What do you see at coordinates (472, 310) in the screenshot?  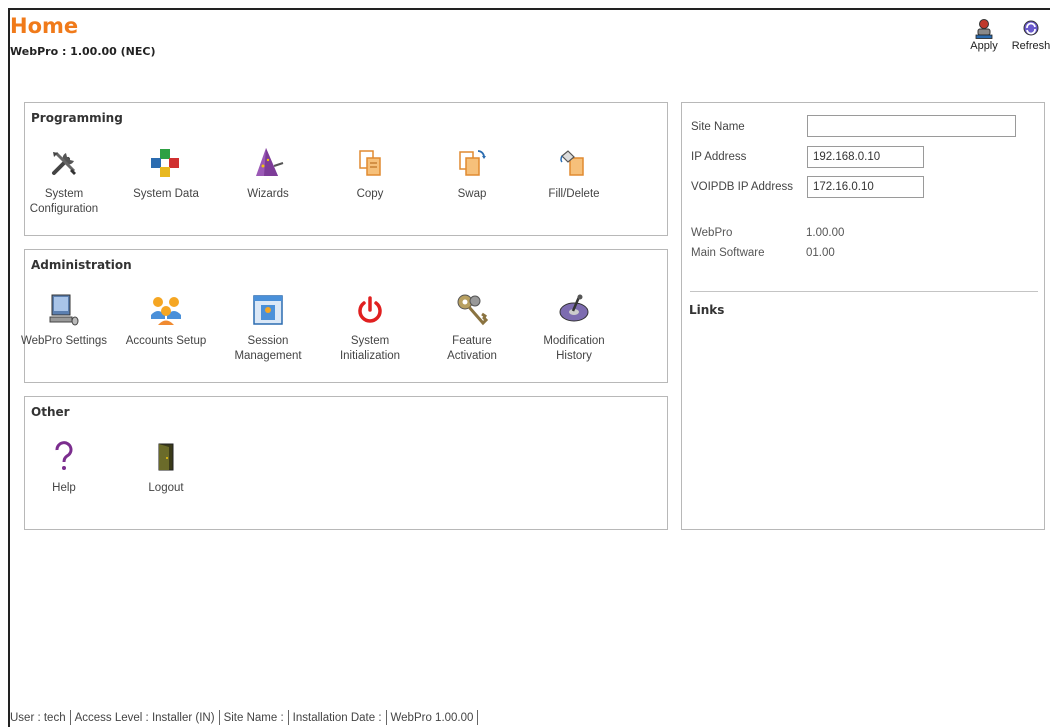 I see `keys-icon` at bounding box center [472, 310].